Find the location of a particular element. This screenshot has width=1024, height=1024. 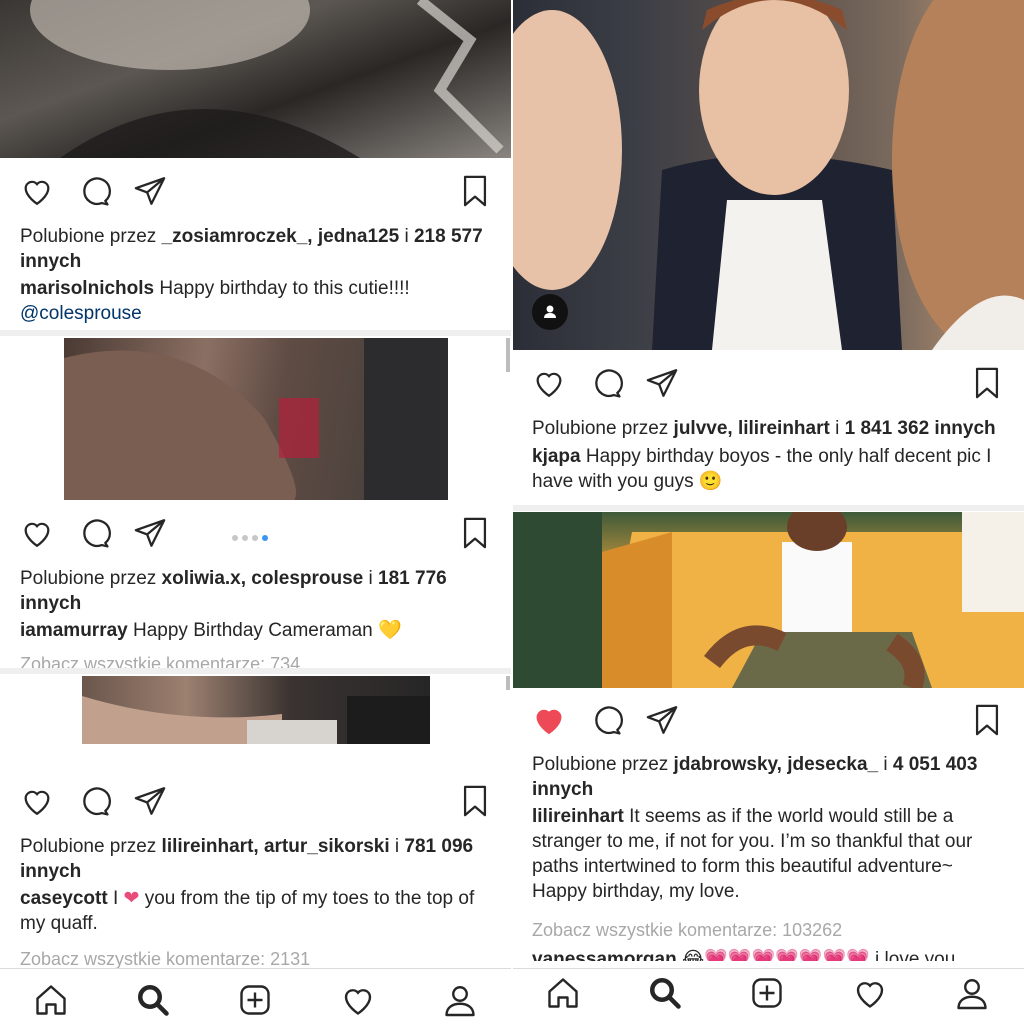

bottom-nav is located at coordinates (256, 996).